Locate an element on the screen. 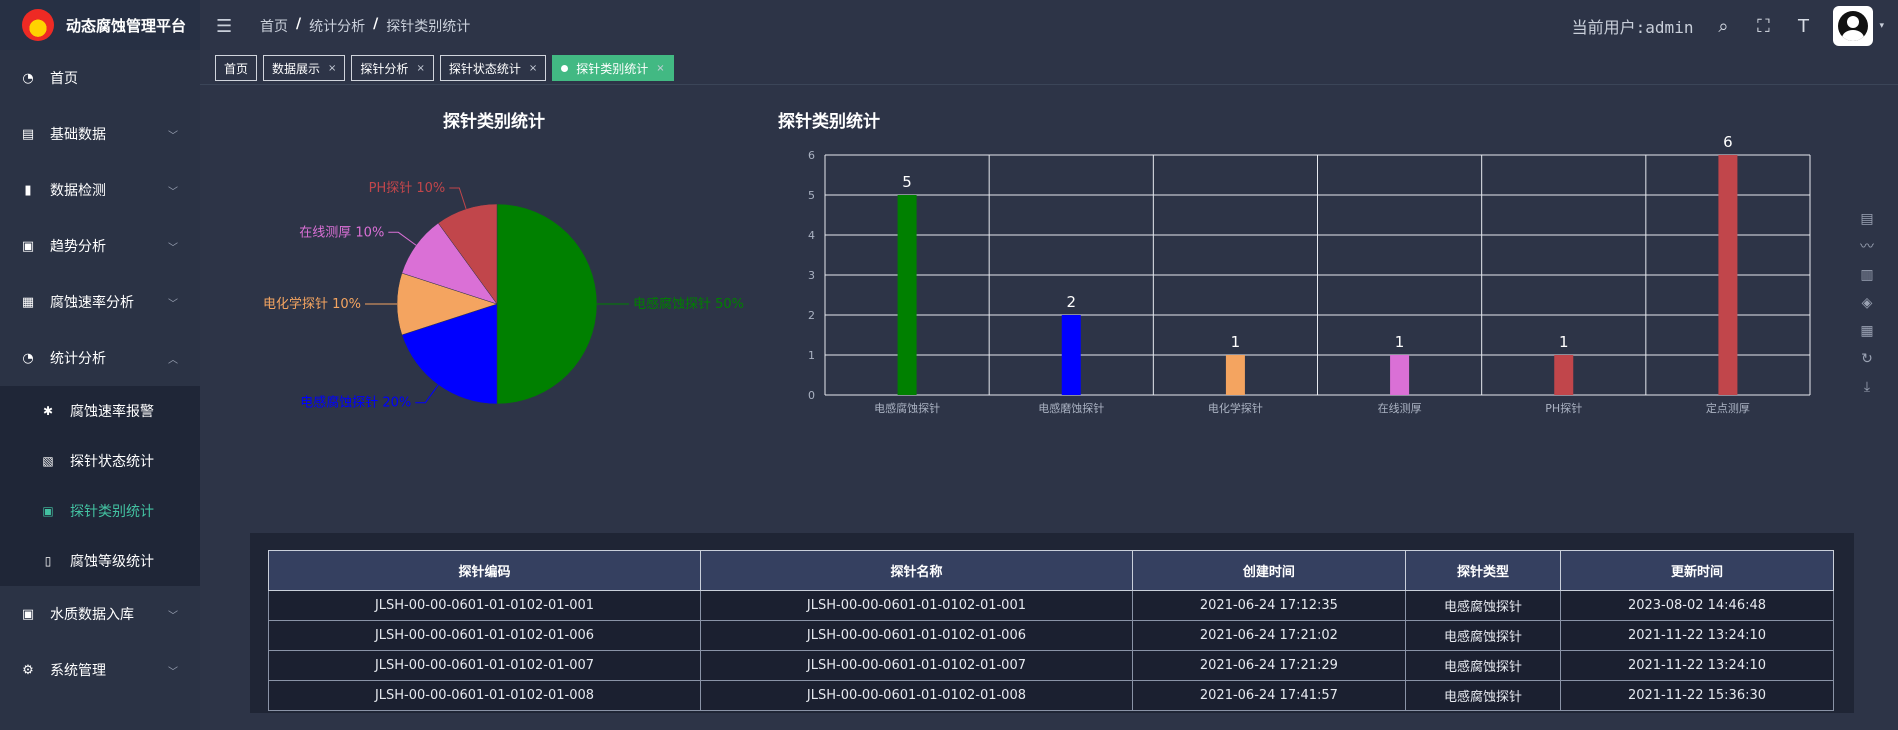  statistics-submenu: ✱ 腐蚀速率报警 ▧ 探针状态统计 ▣ 探针类别统计 ▯ 腐蚀等级统计 is located at coordinates (100, 486).